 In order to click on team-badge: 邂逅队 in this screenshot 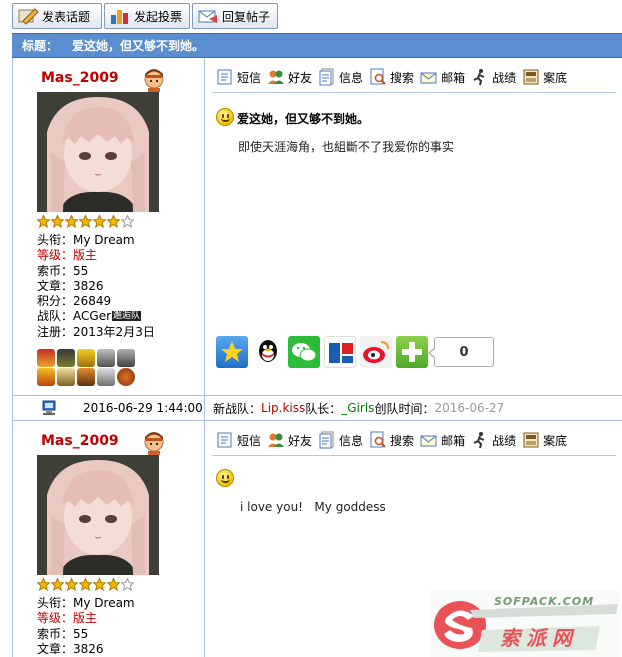, I will do `click(127, 316)`.